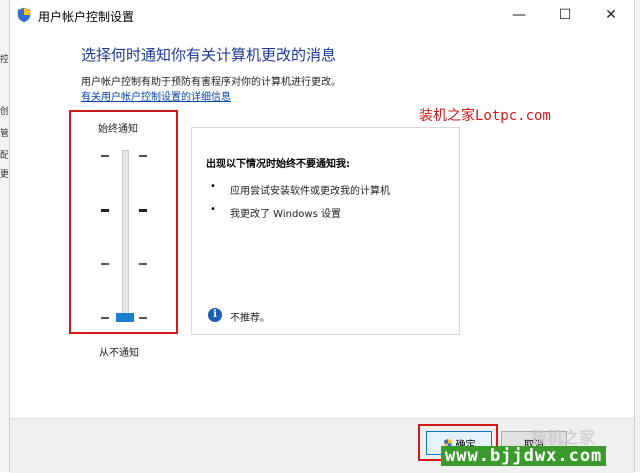  What do you see at coordinates (485, 116) in the screenshot?
I see `watermark-top: 装机之家Lotpc.com` at bounding box center [485, 116].